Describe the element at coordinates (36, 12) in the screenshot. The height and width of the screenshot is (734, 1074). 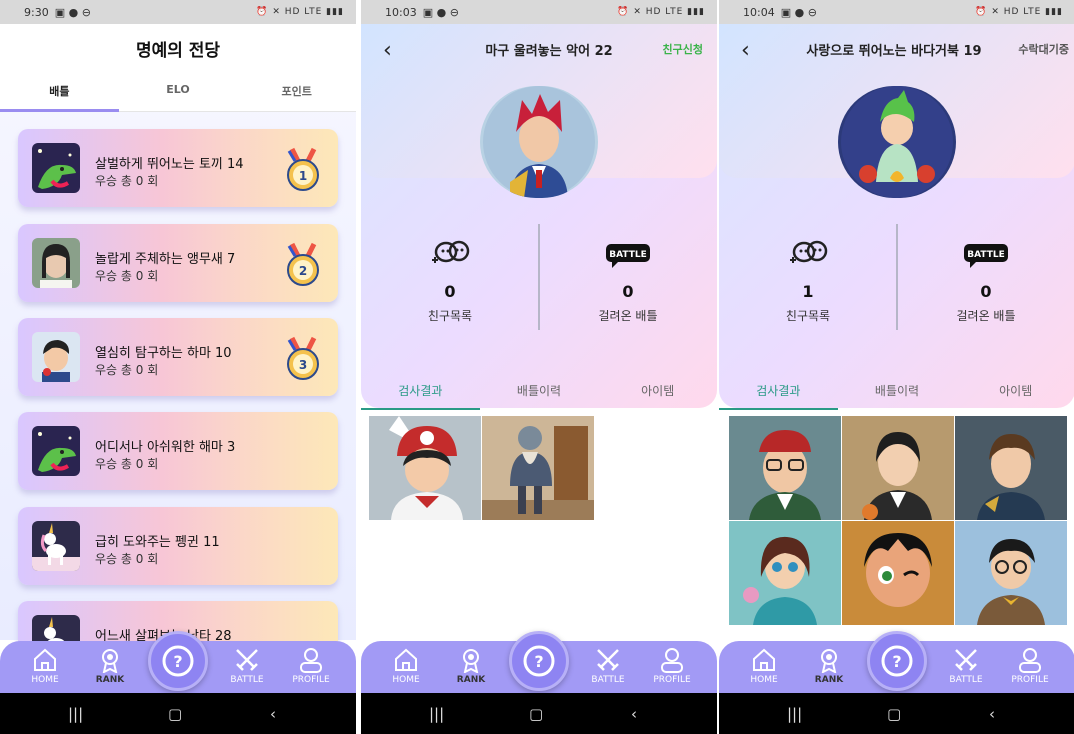
I see `status-time: 9:30` at that location.